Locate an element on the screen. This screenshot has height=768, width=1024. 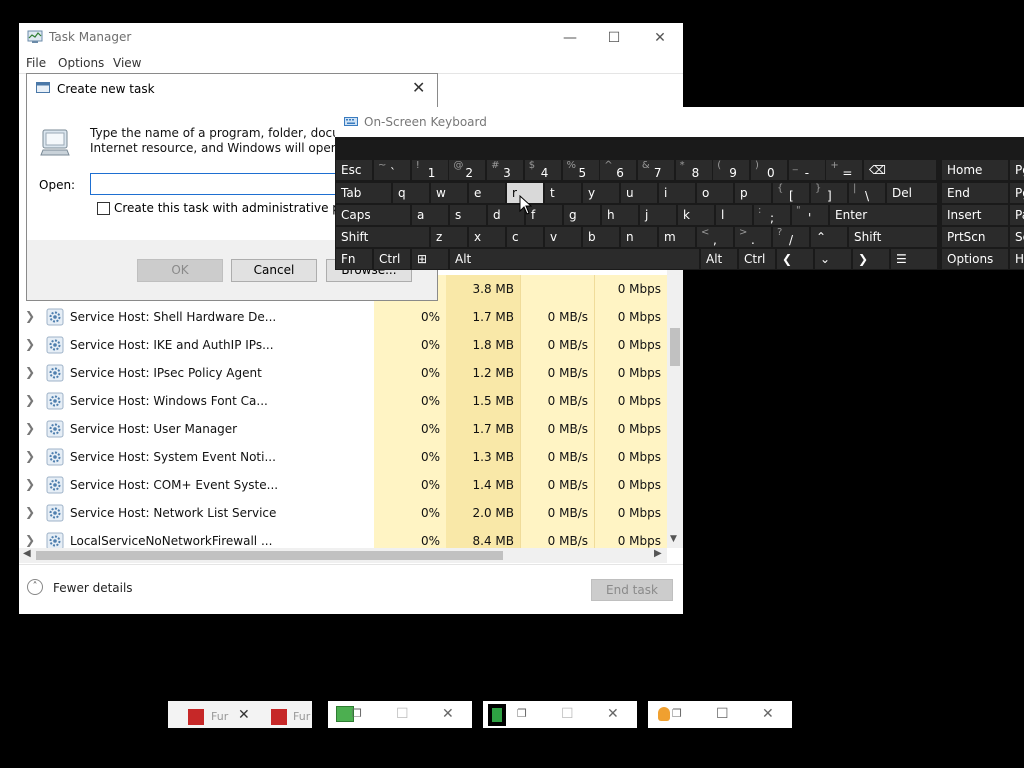
key-prtscn: PrtScn is located at coordinates (975, 237).